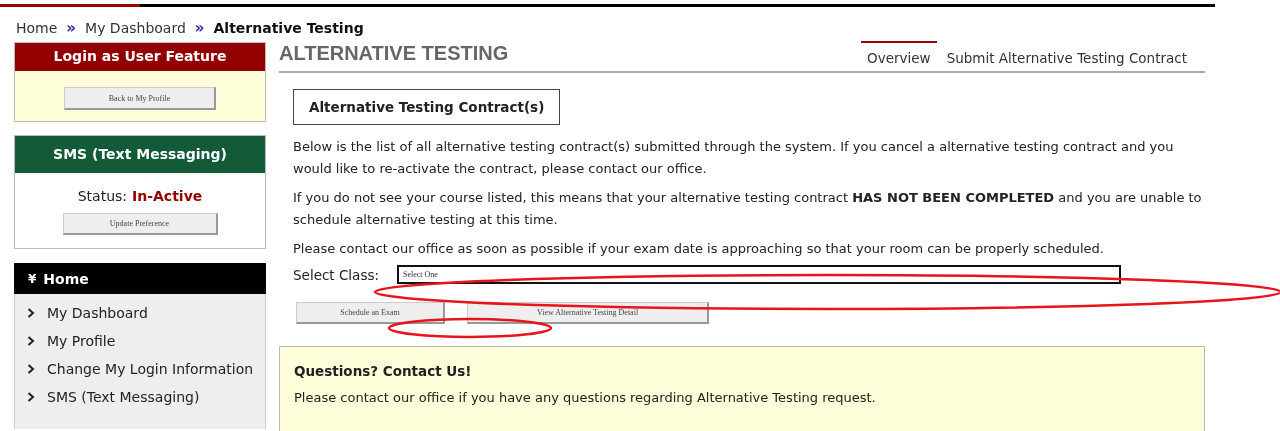  What do you see at coordinates (699, 249) in the screenshot?
I see `paragraph: Please contact our office as soon as possible if your exam date is approaching so that your room can be properly scheduled.` at bounding box center [699, 249].